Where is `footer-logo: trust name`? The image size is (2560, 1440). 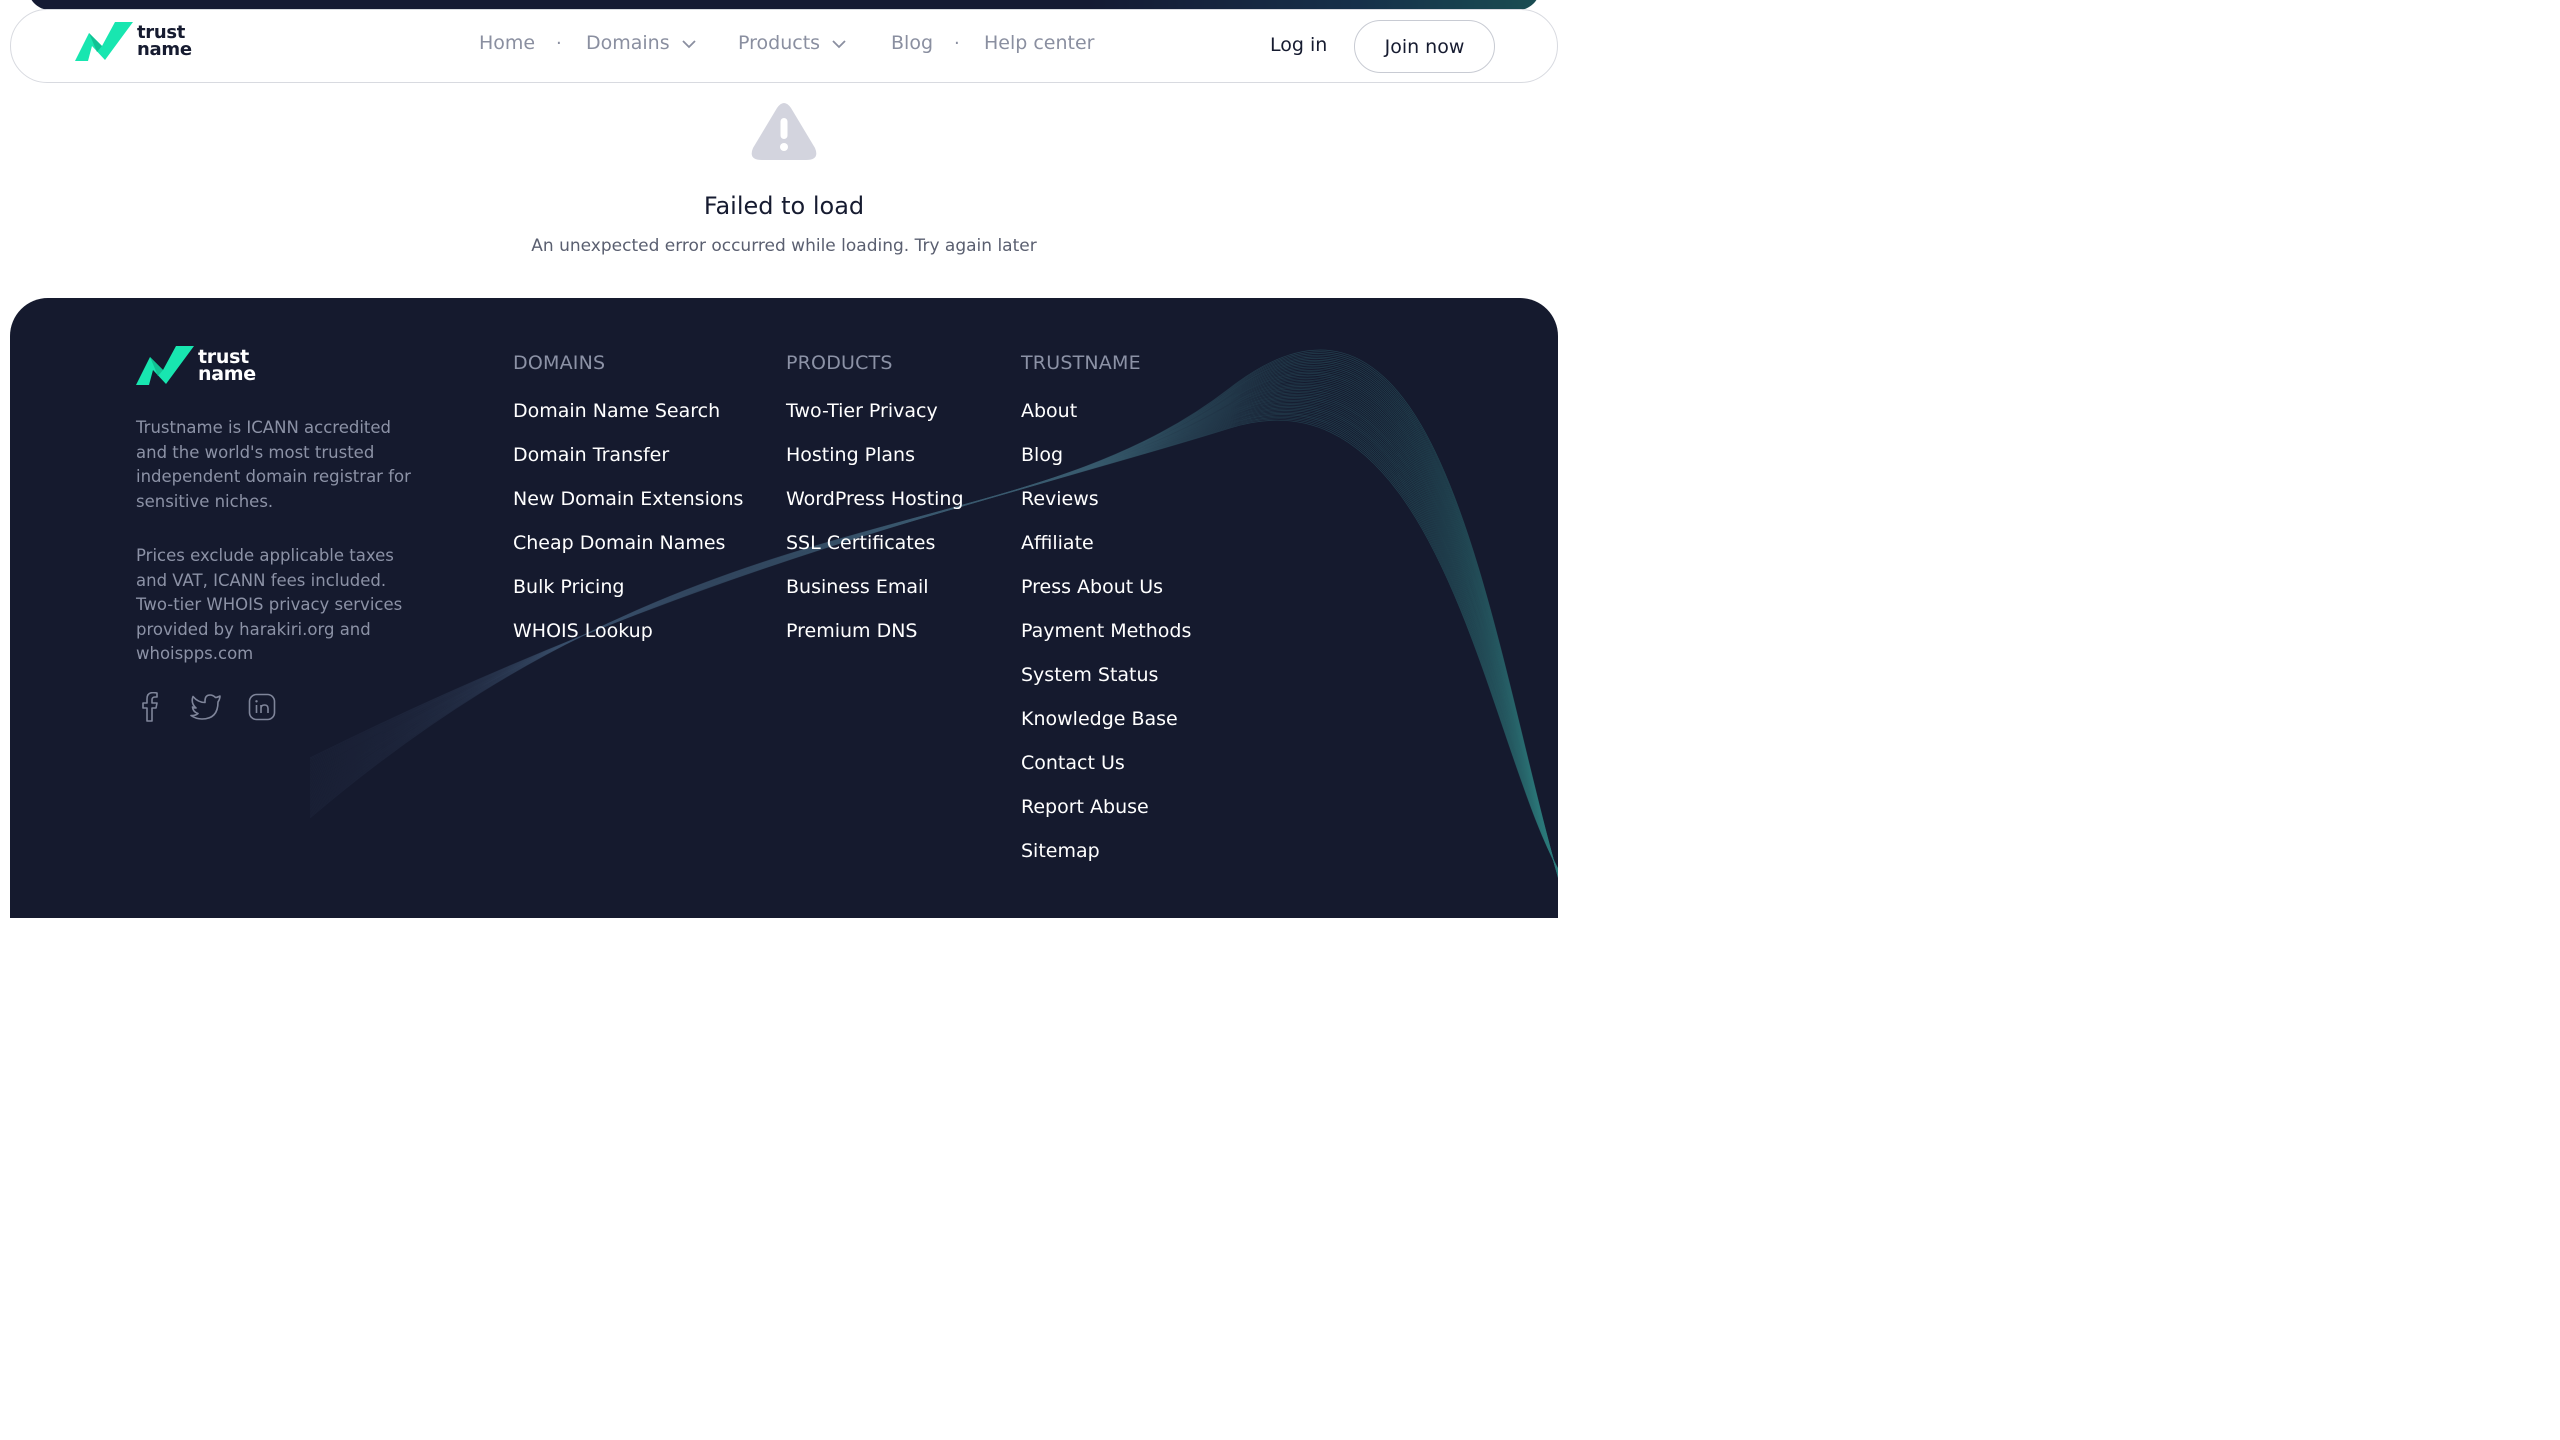 footer-logo: trust name is located at coordinates (196, 366).